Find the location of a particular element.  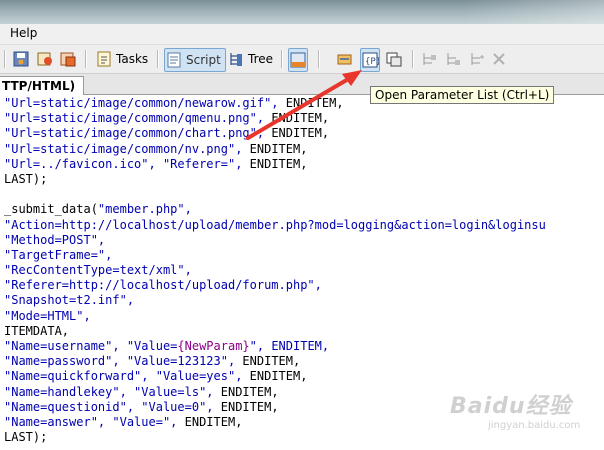

watermark: Baidu经验 jingyan.baidu.com is located at coordinates (515, 409).